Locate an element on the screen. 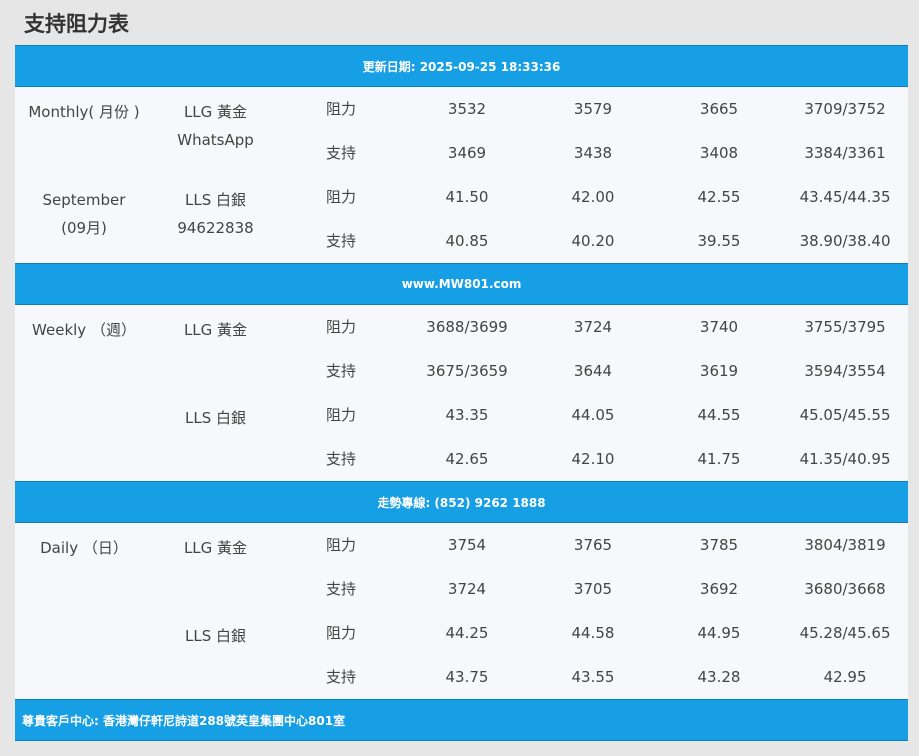 The width and height of the screenshot is (919, 756). phone-number: 94622838 is located at coordinates (215, 228).